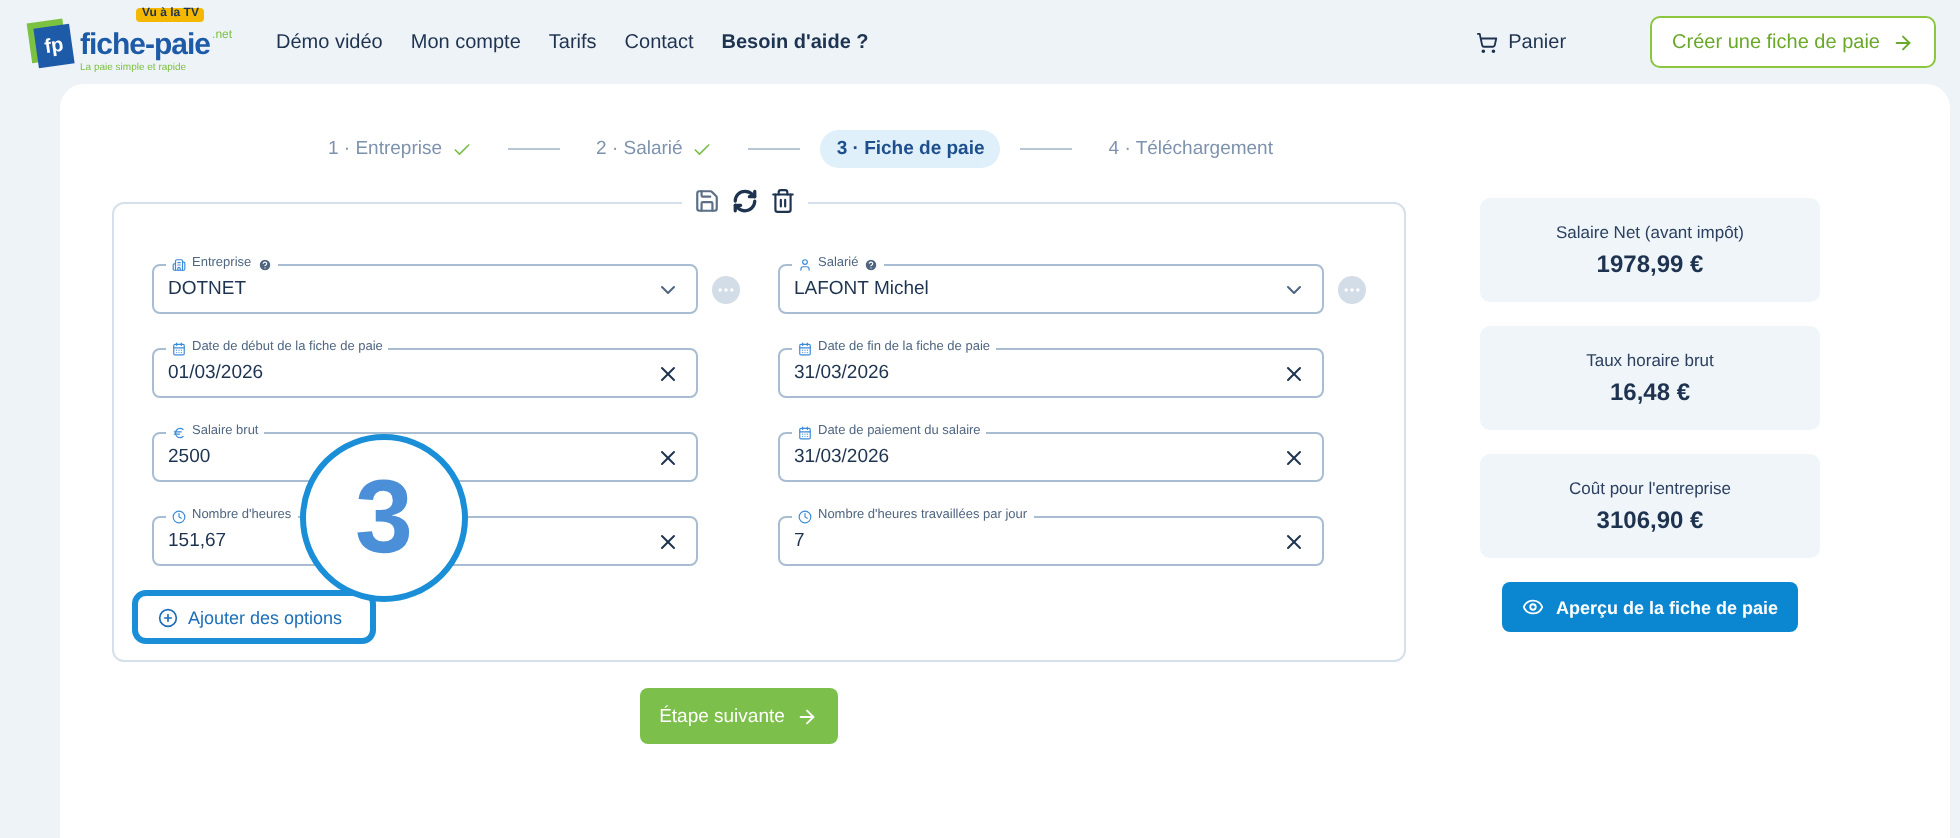 Image resolution: width=1960 pixels, height=838 pixels. What do you see at coordinates (1038, 289) in the screenshot?
I see `field-value: LAFONT Michel` at bounding box center [1038, 289].